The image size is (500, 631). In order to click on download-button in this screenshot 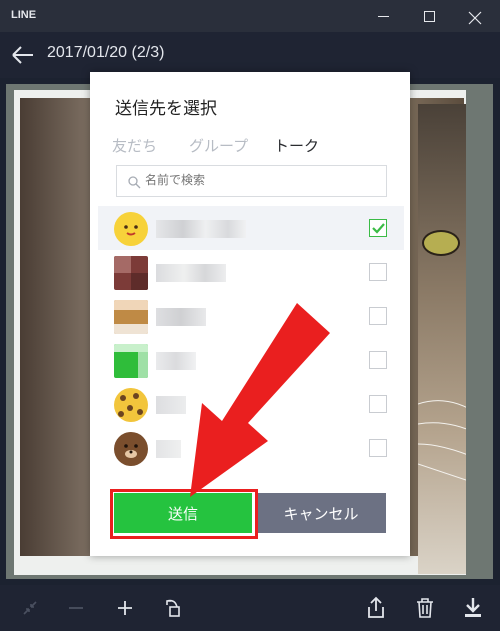, I will do `click(473, 608)`.